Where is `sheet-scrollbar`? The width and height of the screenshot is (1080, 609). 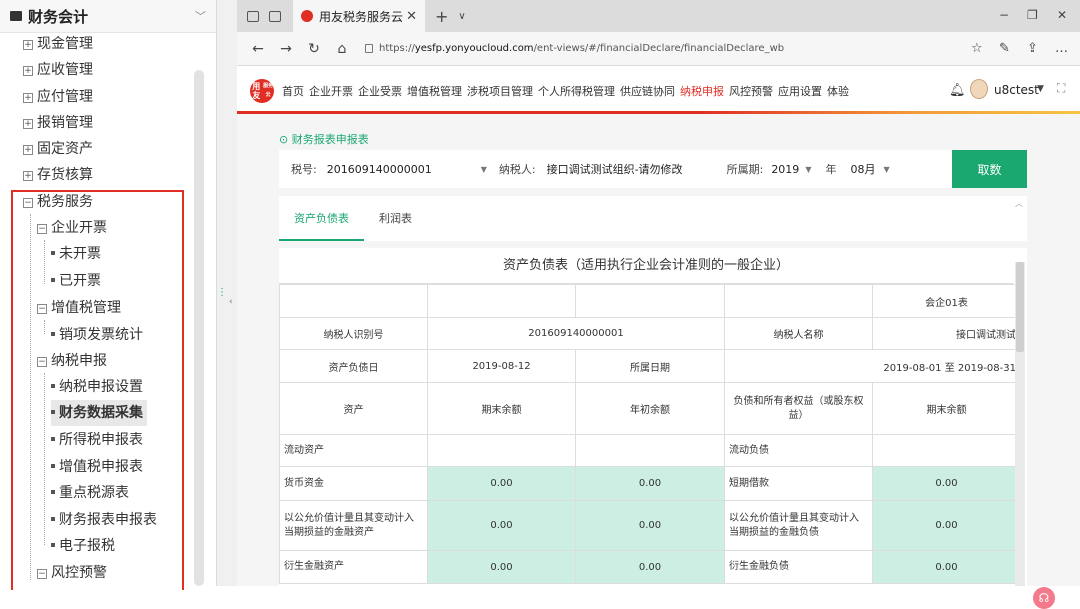
sheet-scrollbar is located at coordinates (1020, 424).